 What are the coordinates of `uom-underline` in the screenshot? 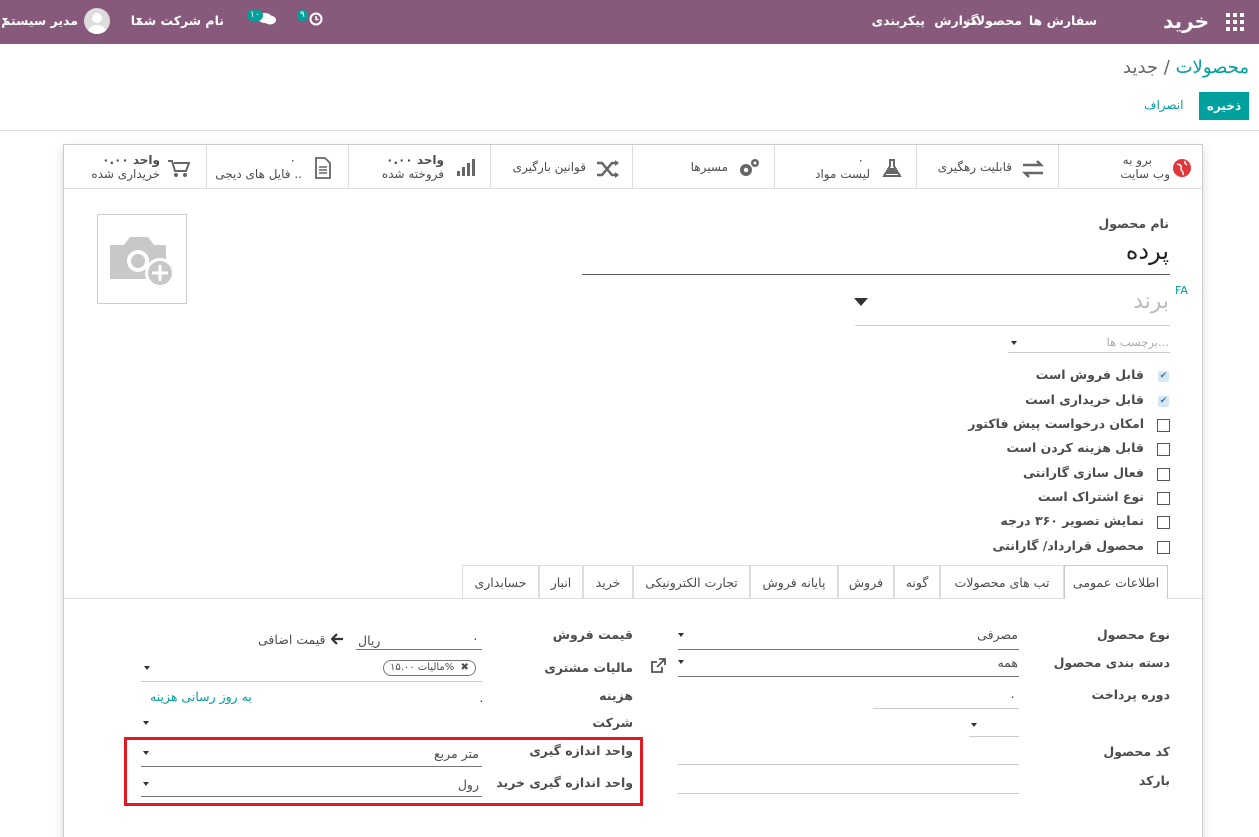 It's located at (311, 766).